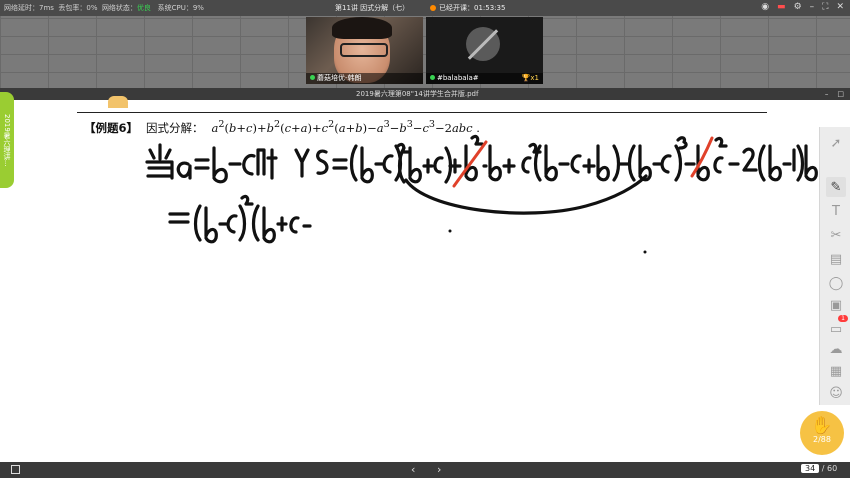 This screenshot has width=850, height=478. I want to click on prev-page-icon: ‹, so click(413, 469).